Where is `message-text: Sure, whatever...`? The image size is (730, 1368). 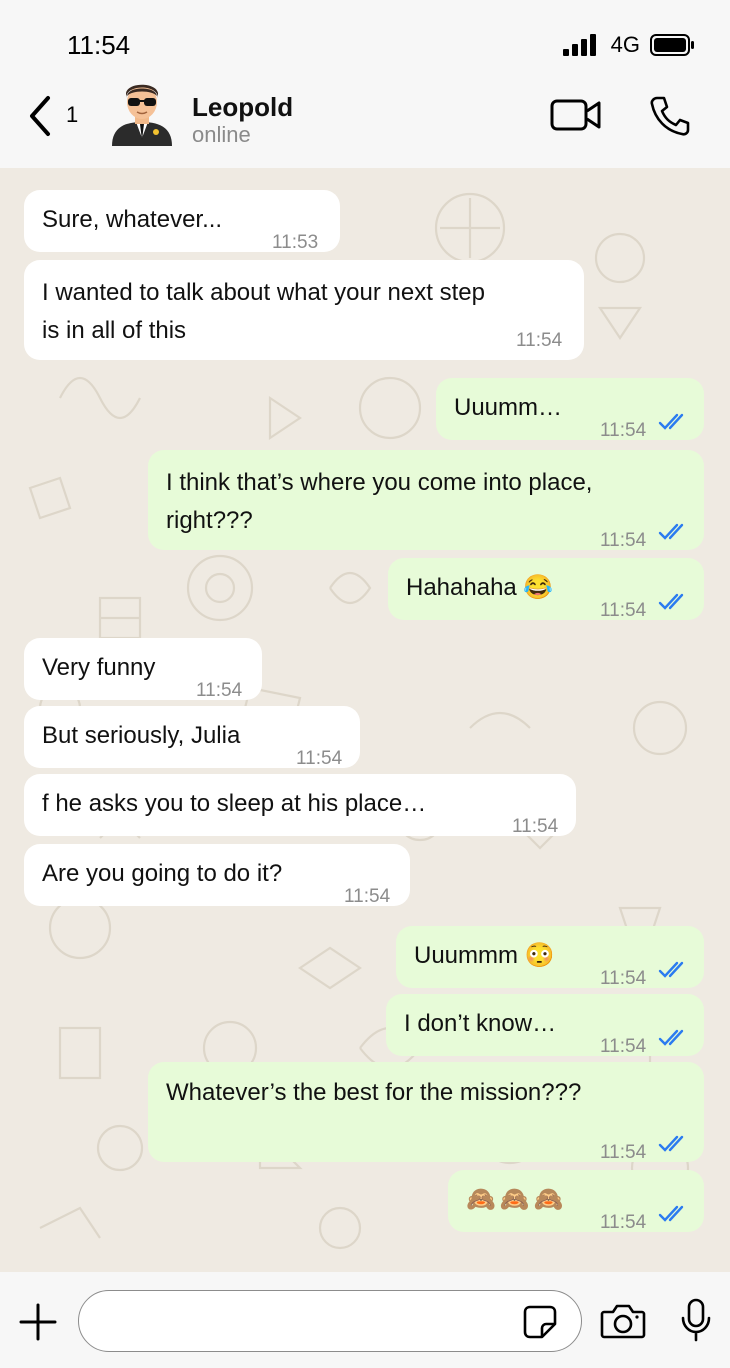
message-text: Sure, whatever... is located at coordinates (132, 219).